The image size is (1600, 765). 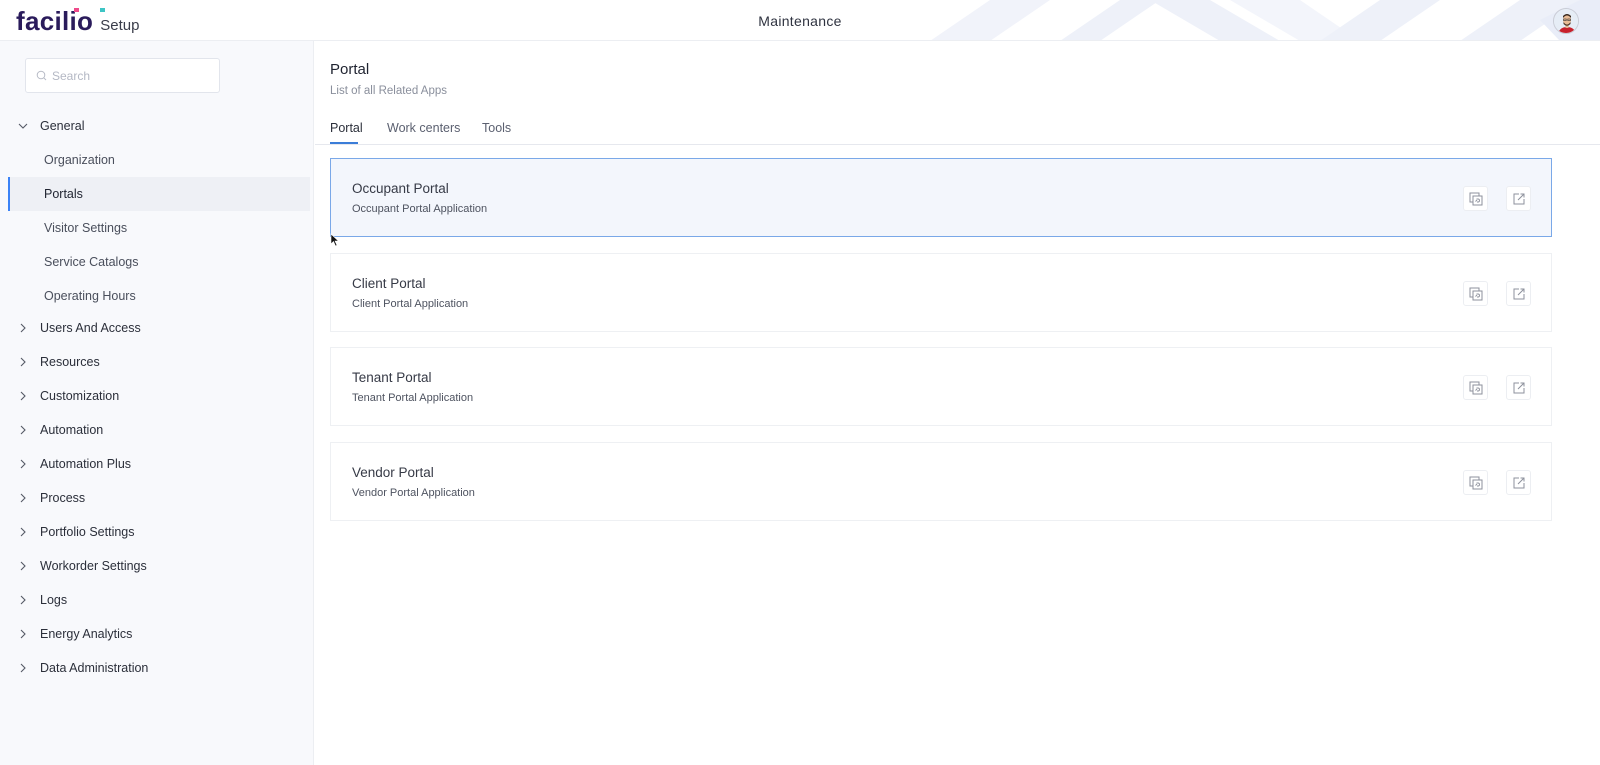 I want to click on tab-work-centers: Work centers, so click(x=423, y=128).